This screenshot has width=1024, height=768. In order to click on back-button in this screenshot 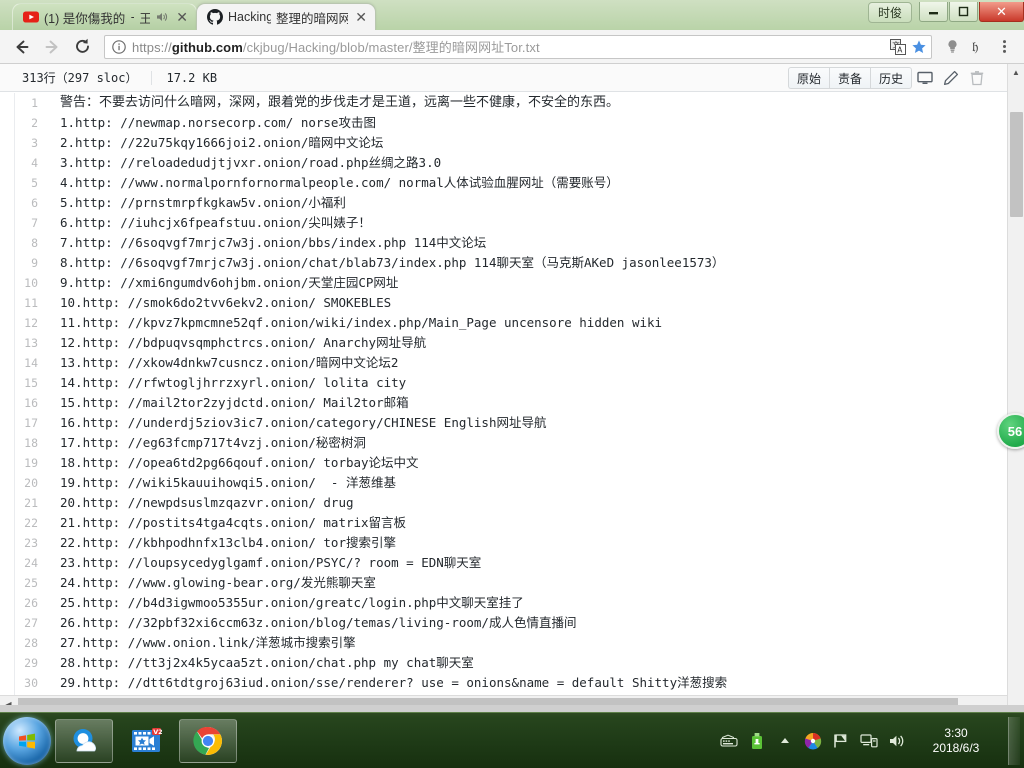, I will do `click(22, 47)`.